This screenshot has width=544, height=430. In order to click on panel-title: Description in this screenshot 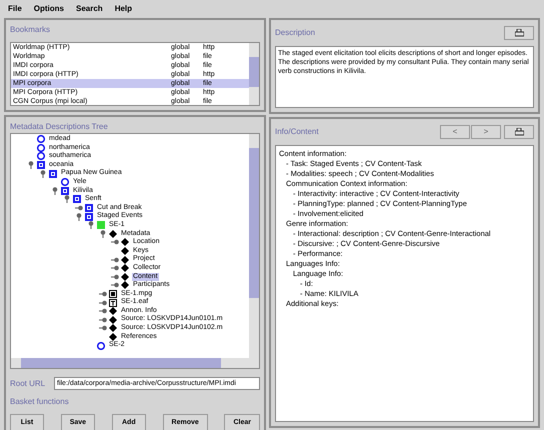, I will do `click(295, 33)`.